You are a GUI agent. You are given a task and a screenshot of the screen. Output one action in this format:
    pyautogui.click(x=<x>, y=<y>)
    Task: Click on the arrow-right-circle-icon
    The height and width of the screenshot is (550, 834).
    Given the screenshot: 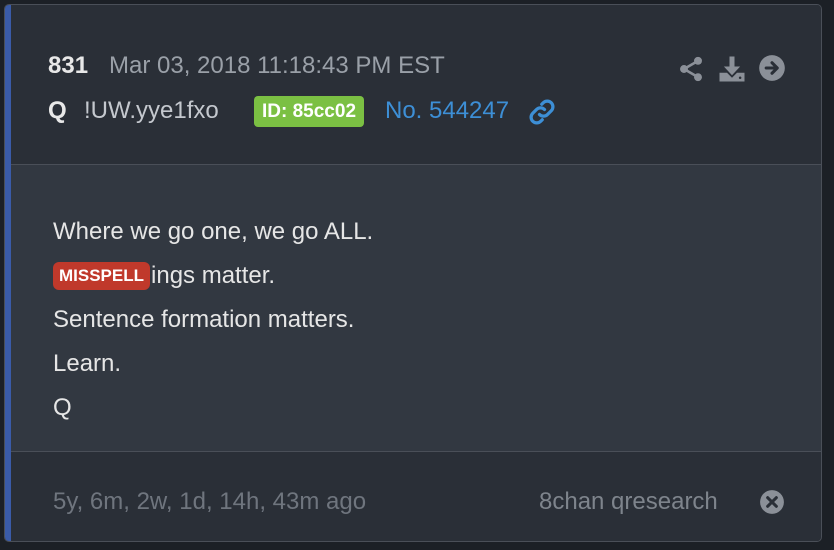 What is the action you would take?
    pyautogui.click(x=772, y=68)
    